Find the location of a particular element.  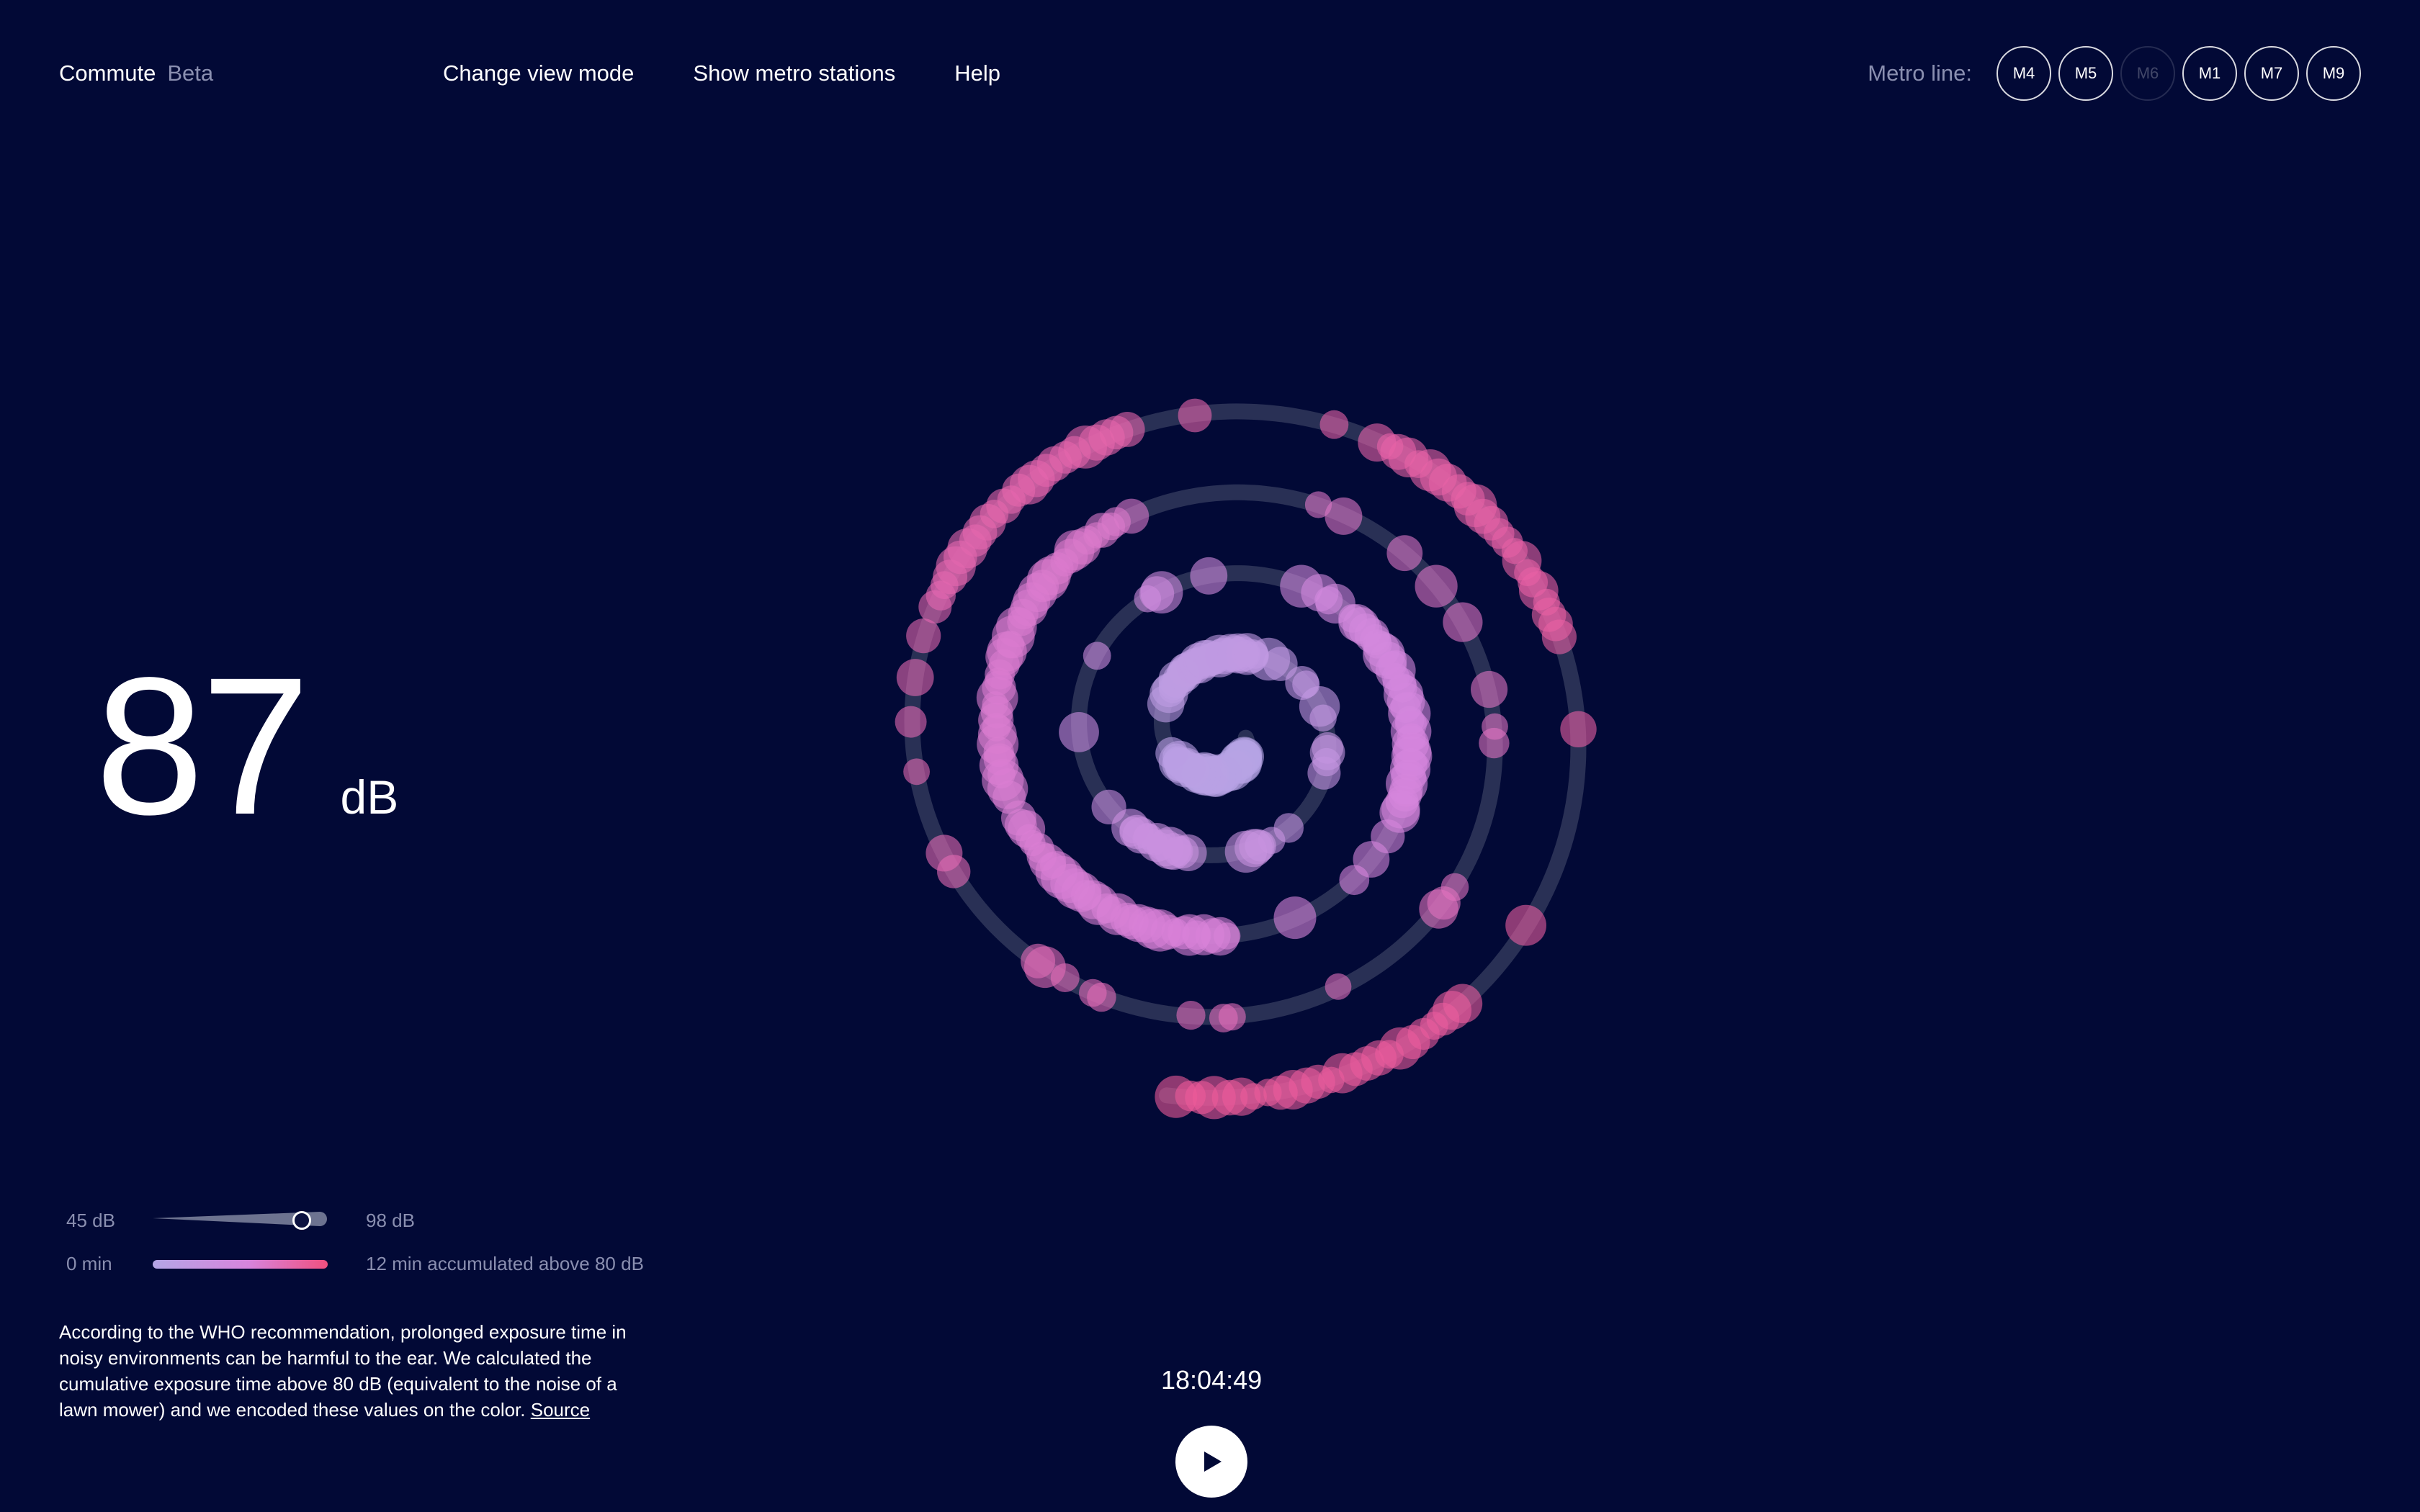

metro-line-label: Metro line: is located at coordinates (1920, 73).